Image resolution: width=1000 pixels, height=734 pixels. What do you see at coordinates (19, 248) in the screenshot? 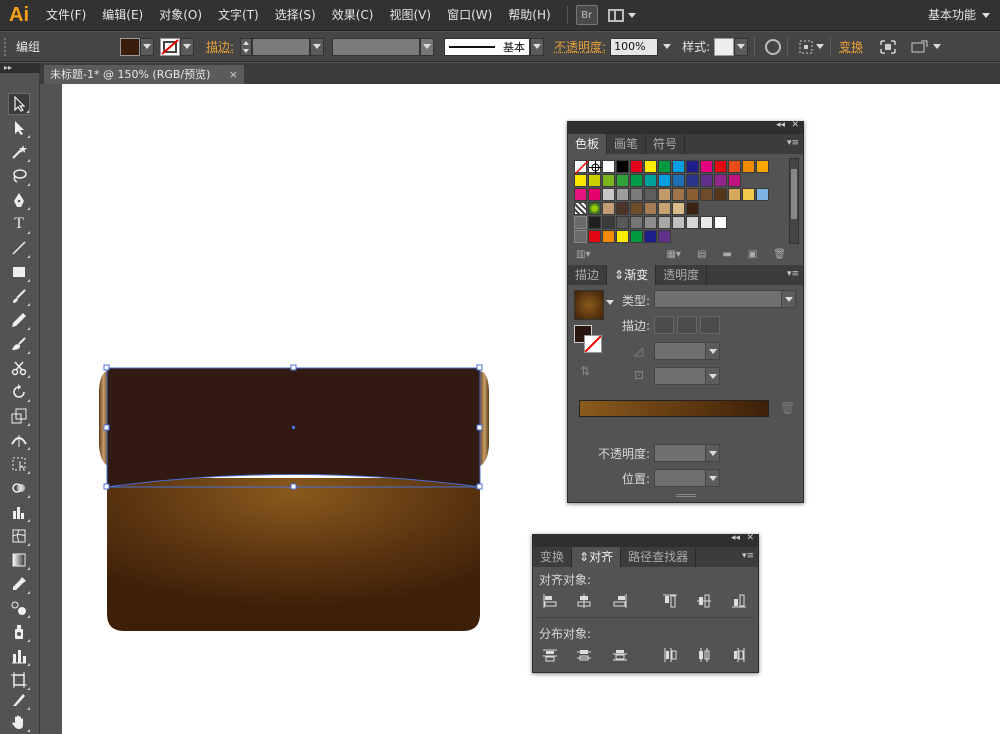
I see `line-segment-tool` at bounding box center [19, 248].